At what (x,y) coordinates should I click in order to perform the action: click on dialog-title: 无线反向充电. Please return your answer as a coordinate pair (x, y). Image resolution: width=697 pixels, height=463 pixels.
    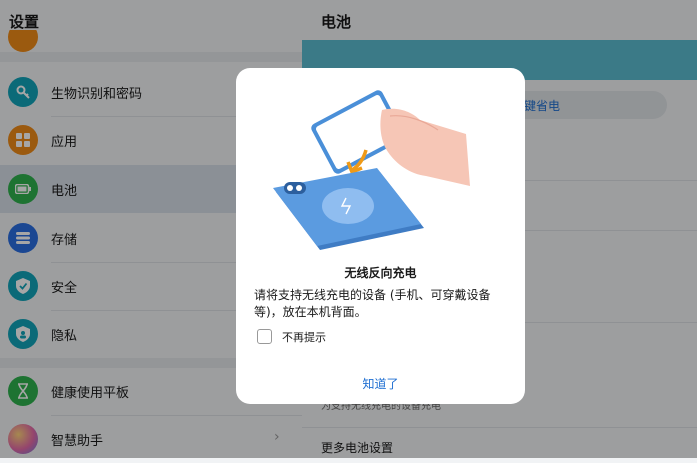
    Looking at the image, I should click on (380, 273).